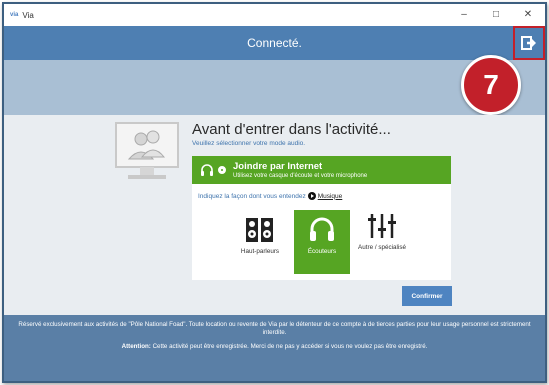  I want to click on play-icon, so click(311, 196).